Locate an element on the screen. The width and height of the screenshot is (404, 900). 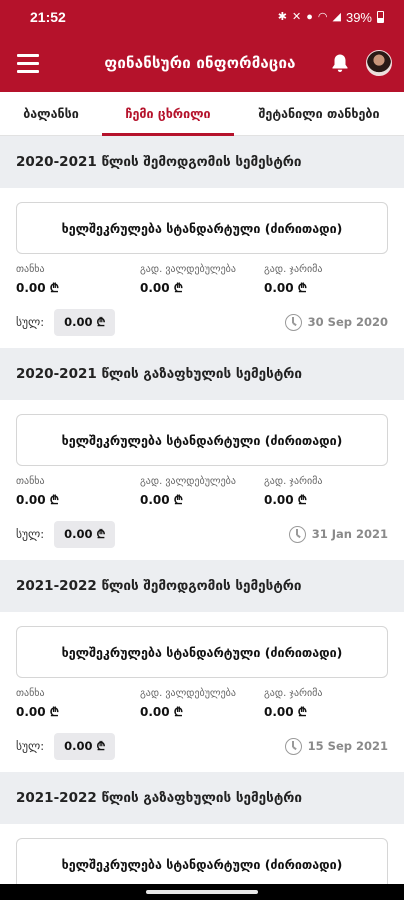
semester-title: 2021-2022 წლის გაზაფხულის სემესტრი is located at coordinates (159, 798).